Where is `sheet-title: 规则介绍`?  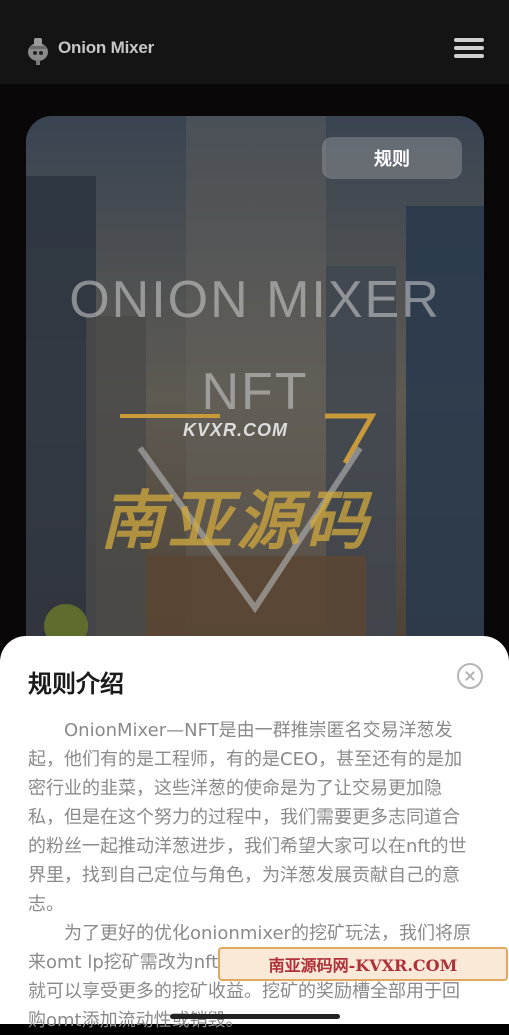 sheet-title: 规则介绍 is located at coordinates (76, 684).